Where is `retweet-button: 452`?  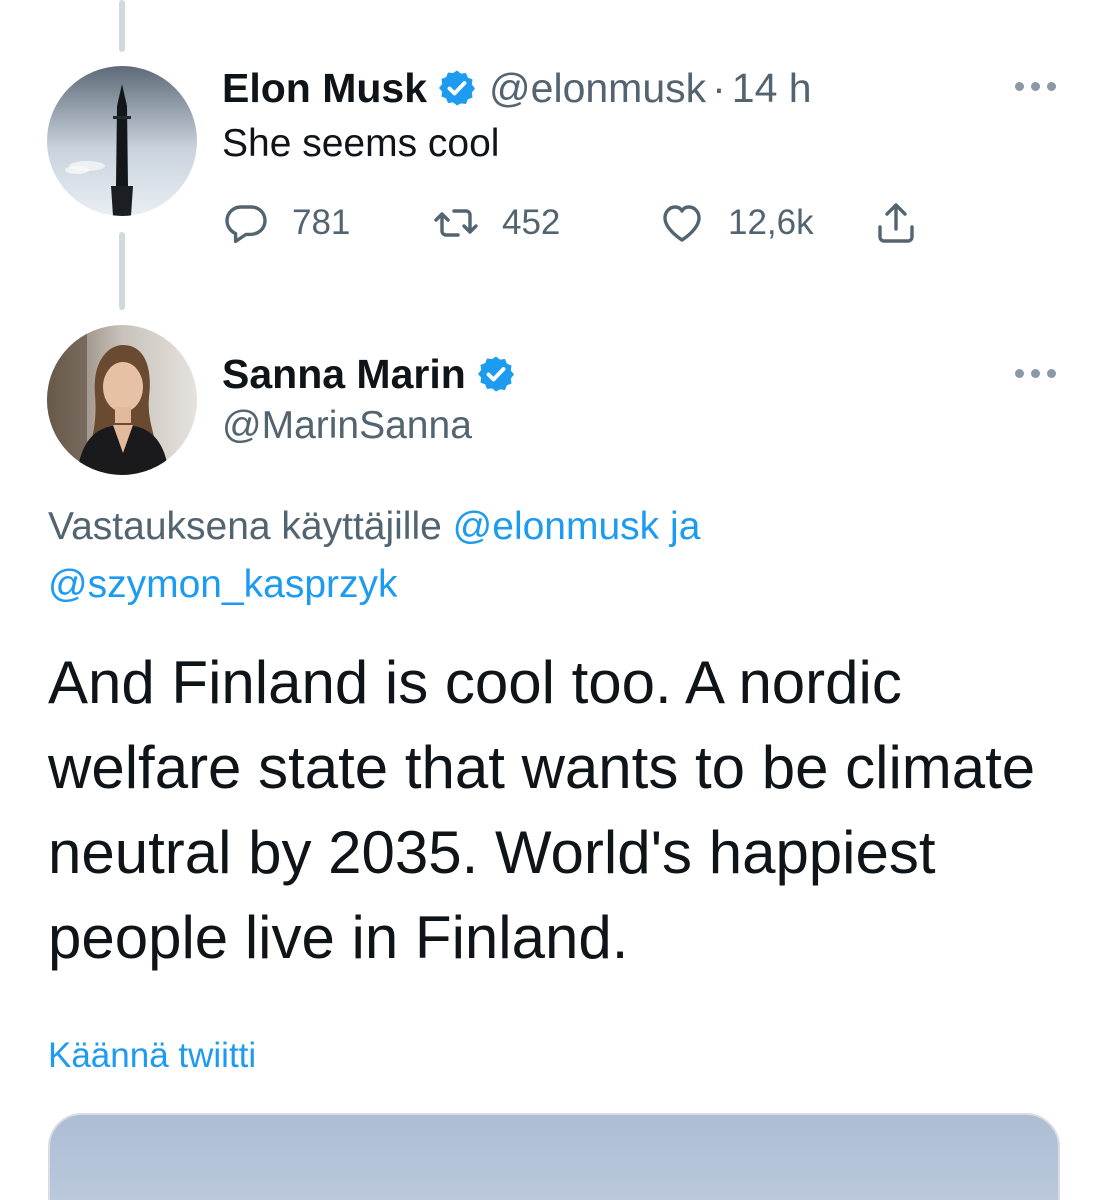 retweet-button: 452 is located at coordinates (496, 223).